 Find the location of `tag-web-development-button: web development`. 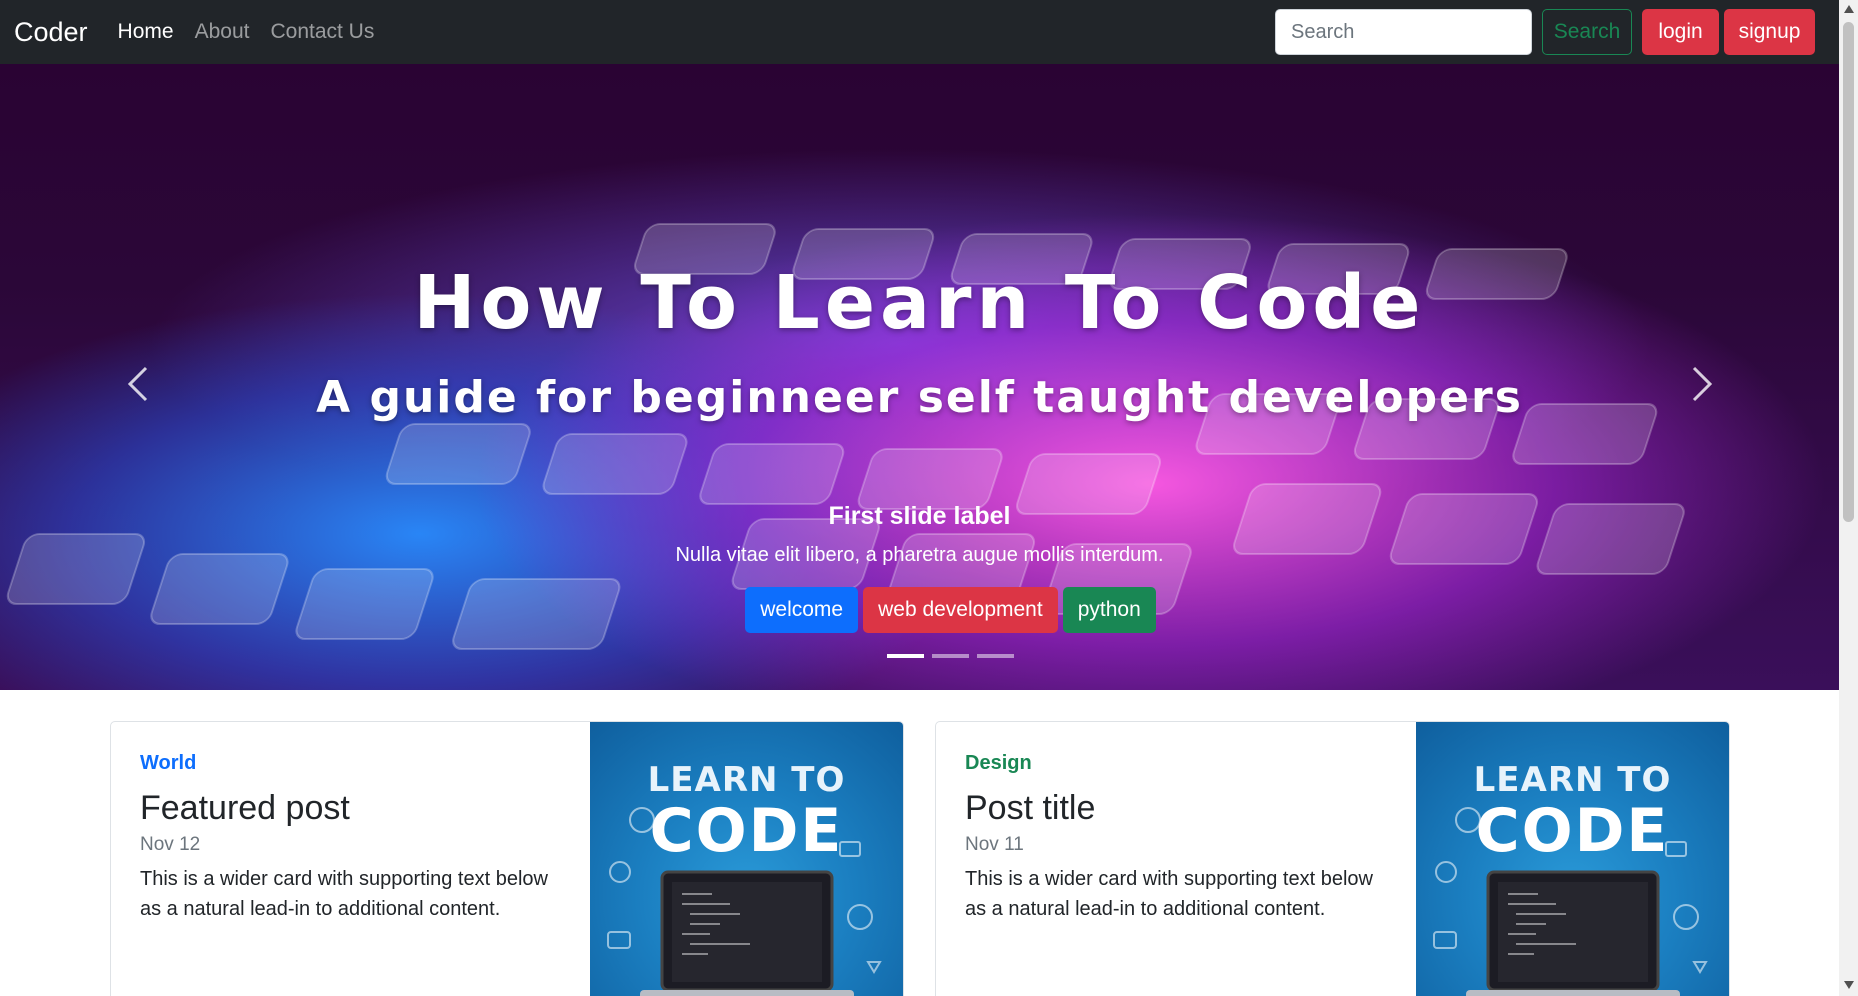

tag-web-development-button: web development is located at coordinates (960, 610).